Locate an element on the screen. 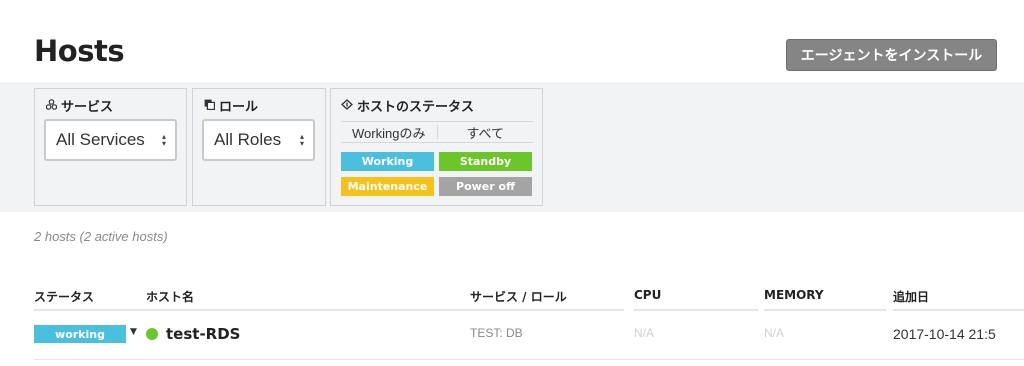  roles-select-value: All Roles is located at coordinates (248, 139).